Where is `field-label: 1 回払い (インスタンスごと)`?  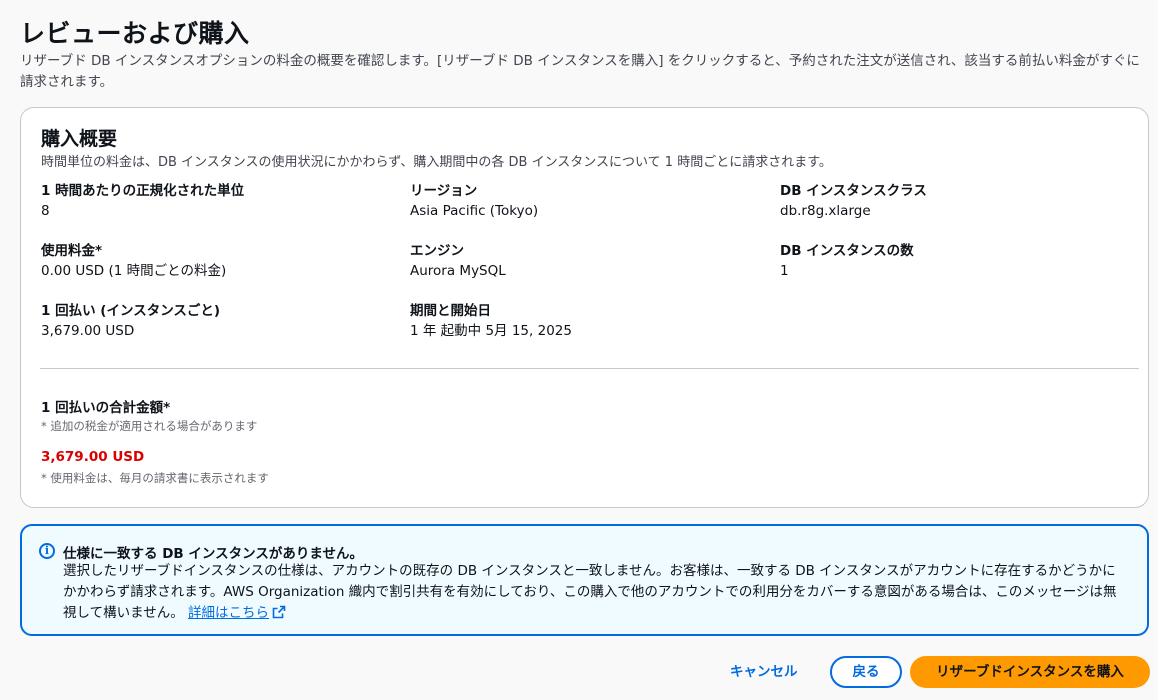
field-label: 1 回払い (インスタンスごと) is located at coordinates (131, 311).